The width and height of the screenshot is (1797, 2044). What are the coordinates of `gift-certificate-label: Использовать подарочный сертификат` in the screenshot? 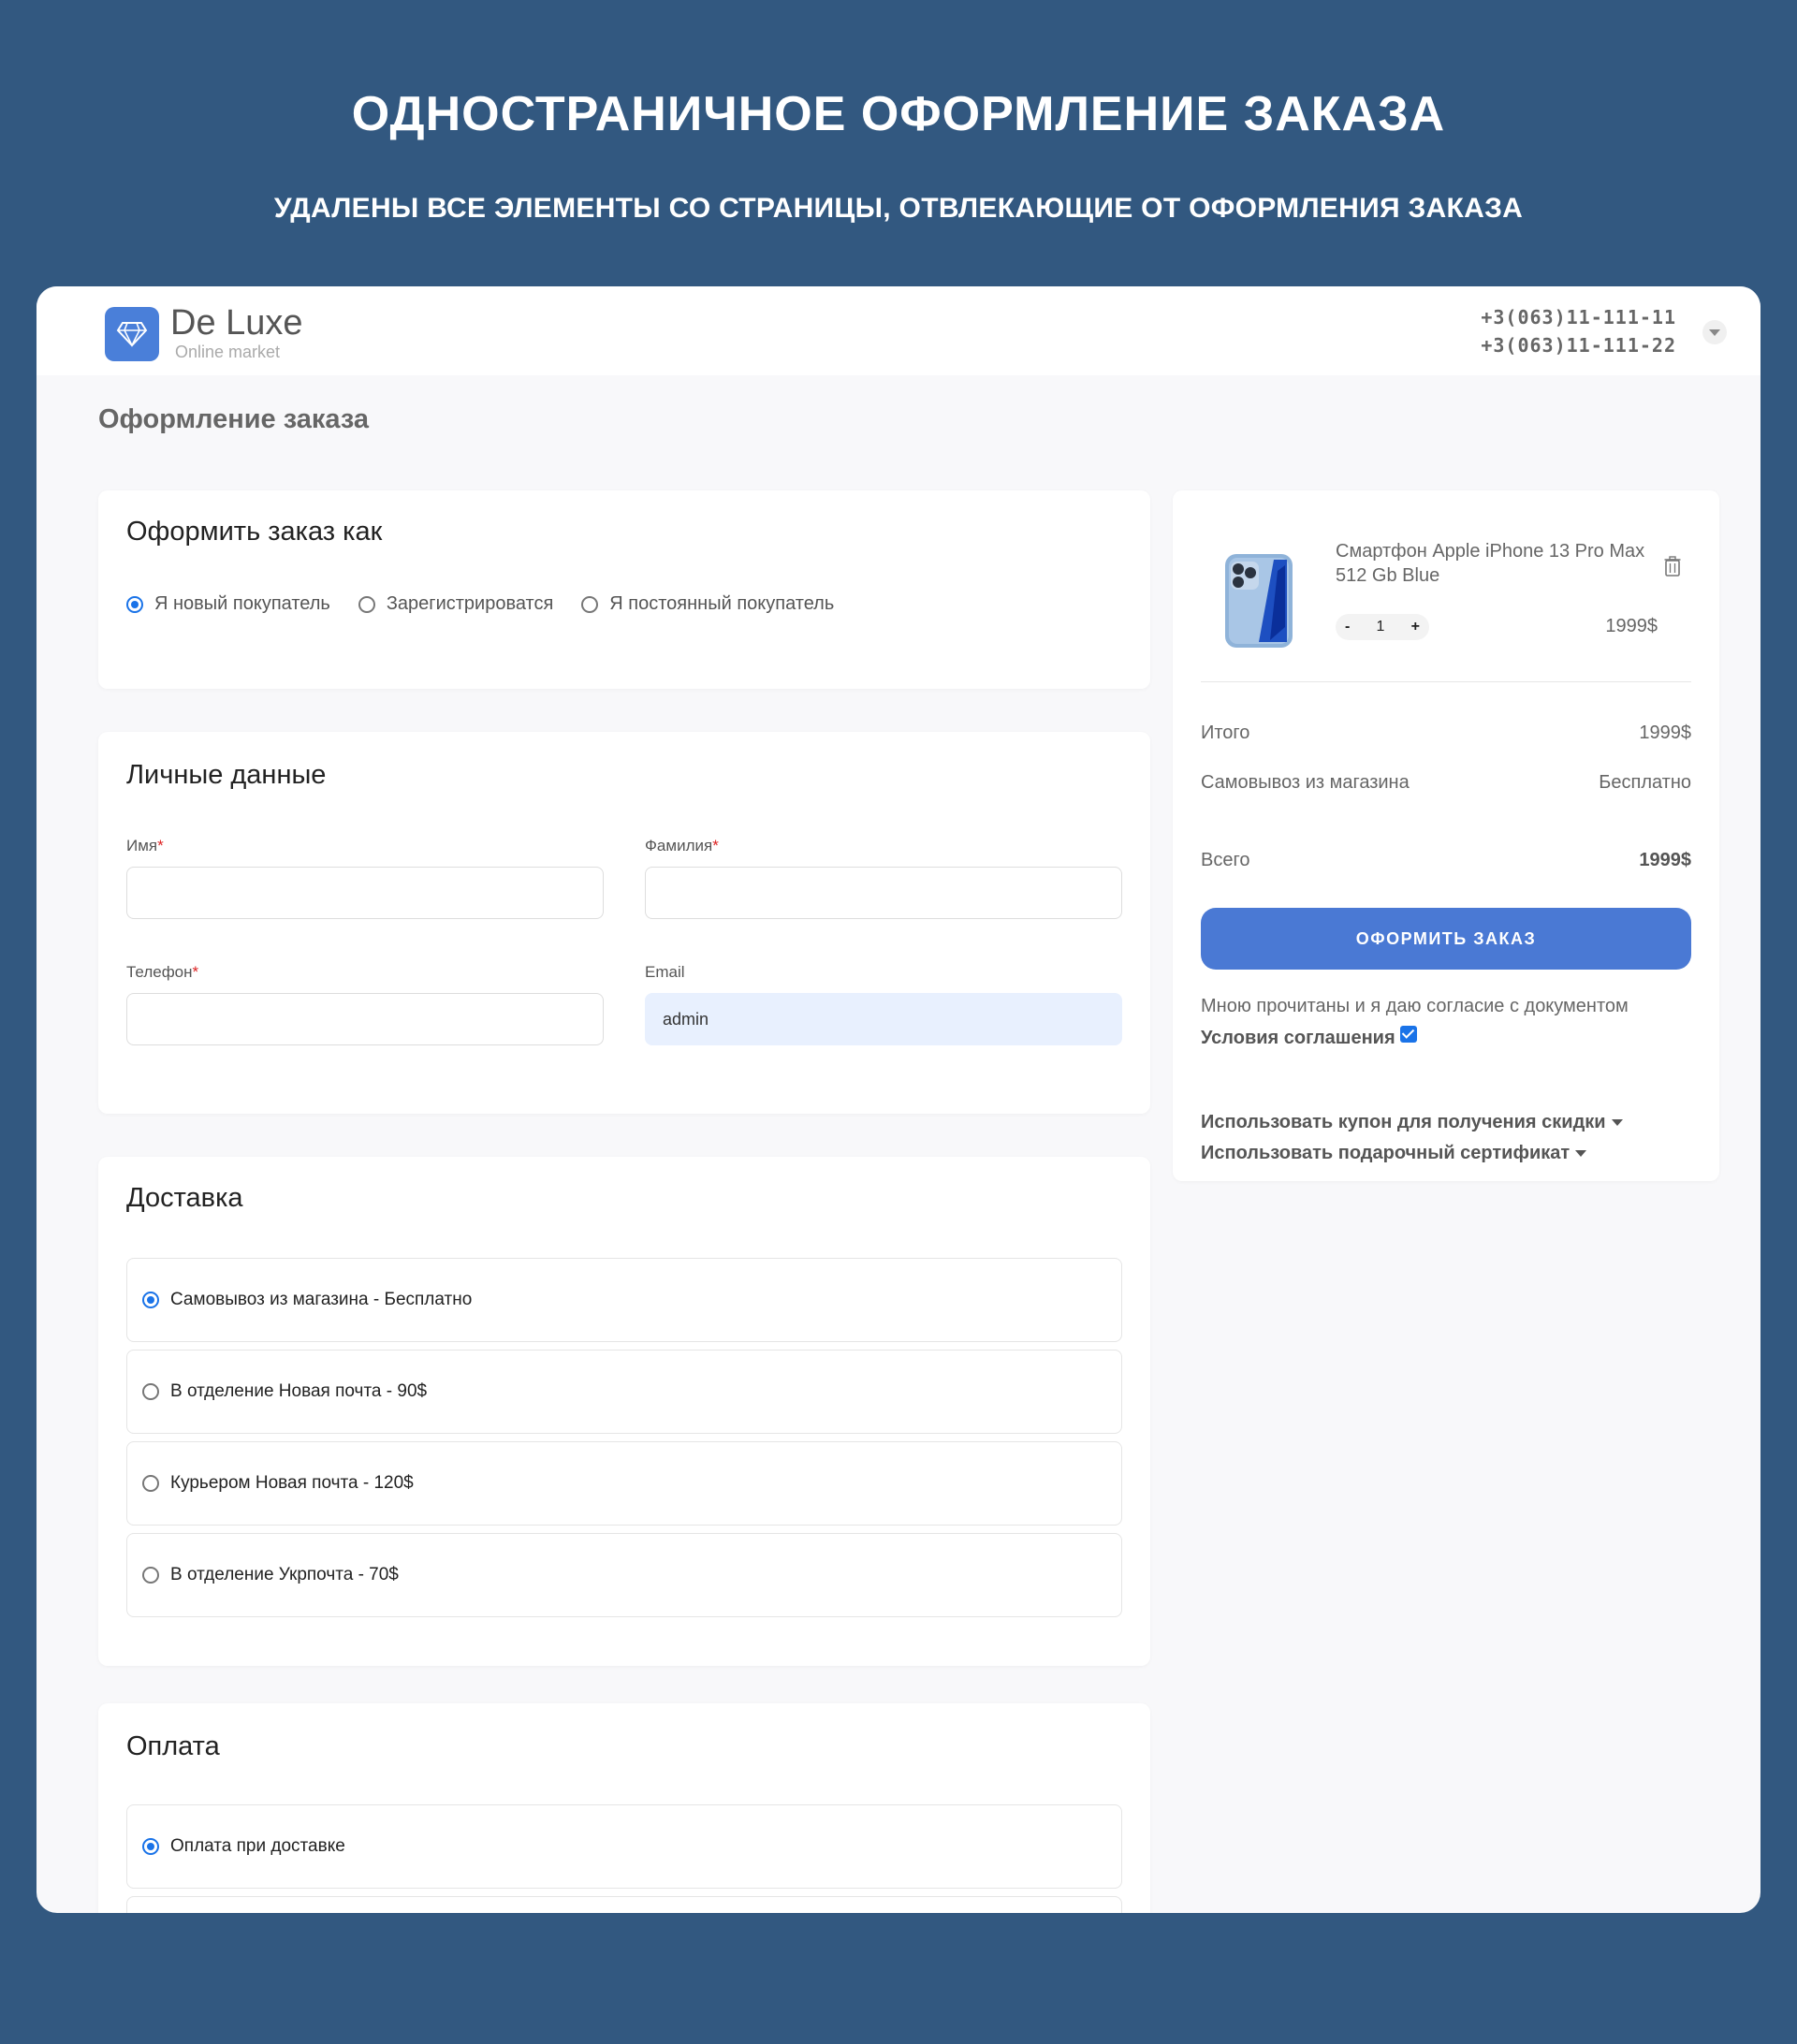 It's located at (1386, 1153).